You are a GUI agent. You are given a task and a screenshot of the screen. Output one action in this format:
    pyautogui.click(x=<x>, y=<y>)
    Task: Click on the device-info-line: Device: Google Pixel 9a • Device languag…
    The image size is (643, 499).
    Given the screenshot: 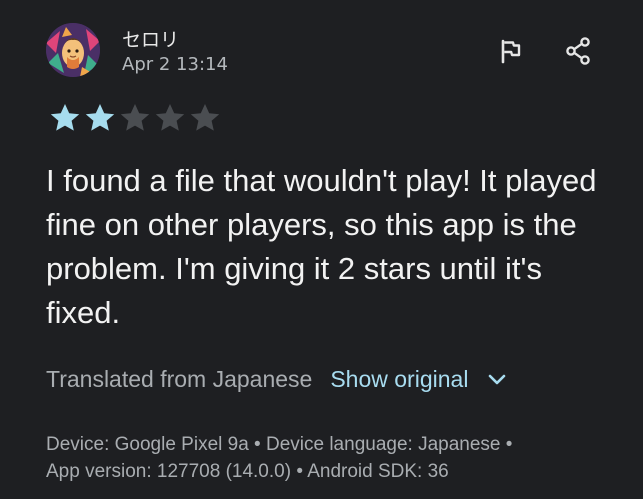 What is the action you would take?
    pyautogui.click(x=279, y=444)
    